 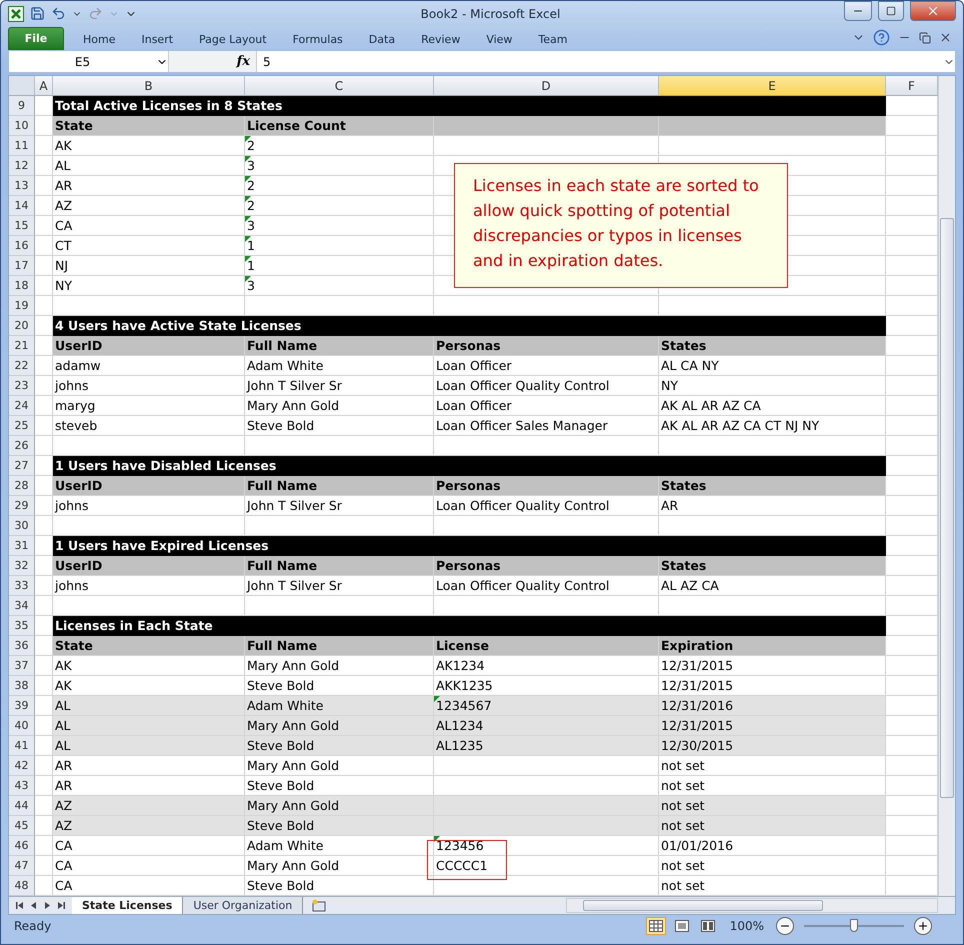 What do you see at coordinates (22, 146) in the screenshot?
I see `row-header: 11` at bounding box center [22, 146].